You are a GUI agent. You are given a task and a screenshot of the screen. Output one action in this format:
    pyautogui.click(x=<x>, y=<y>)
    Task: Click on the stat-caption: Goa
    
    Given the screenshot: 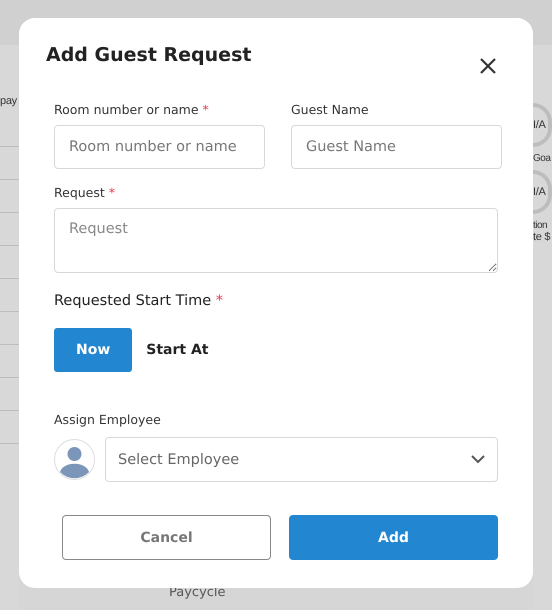 What is the action you would take?
    pyautogui.click(x=542, y=158)
    